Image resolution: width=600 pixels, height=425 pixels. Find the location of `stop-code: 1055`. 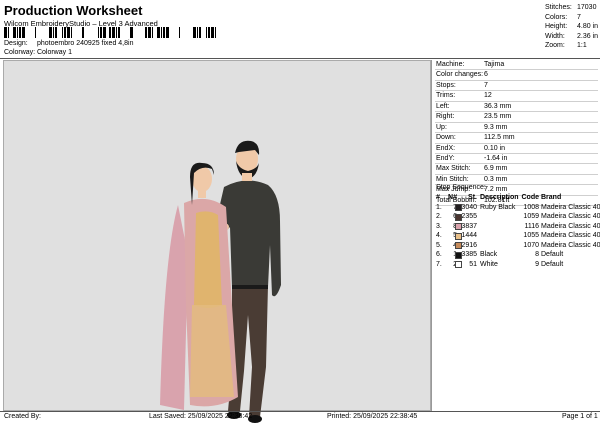

stop-code: 1055 is located at coordinates (531, 235).